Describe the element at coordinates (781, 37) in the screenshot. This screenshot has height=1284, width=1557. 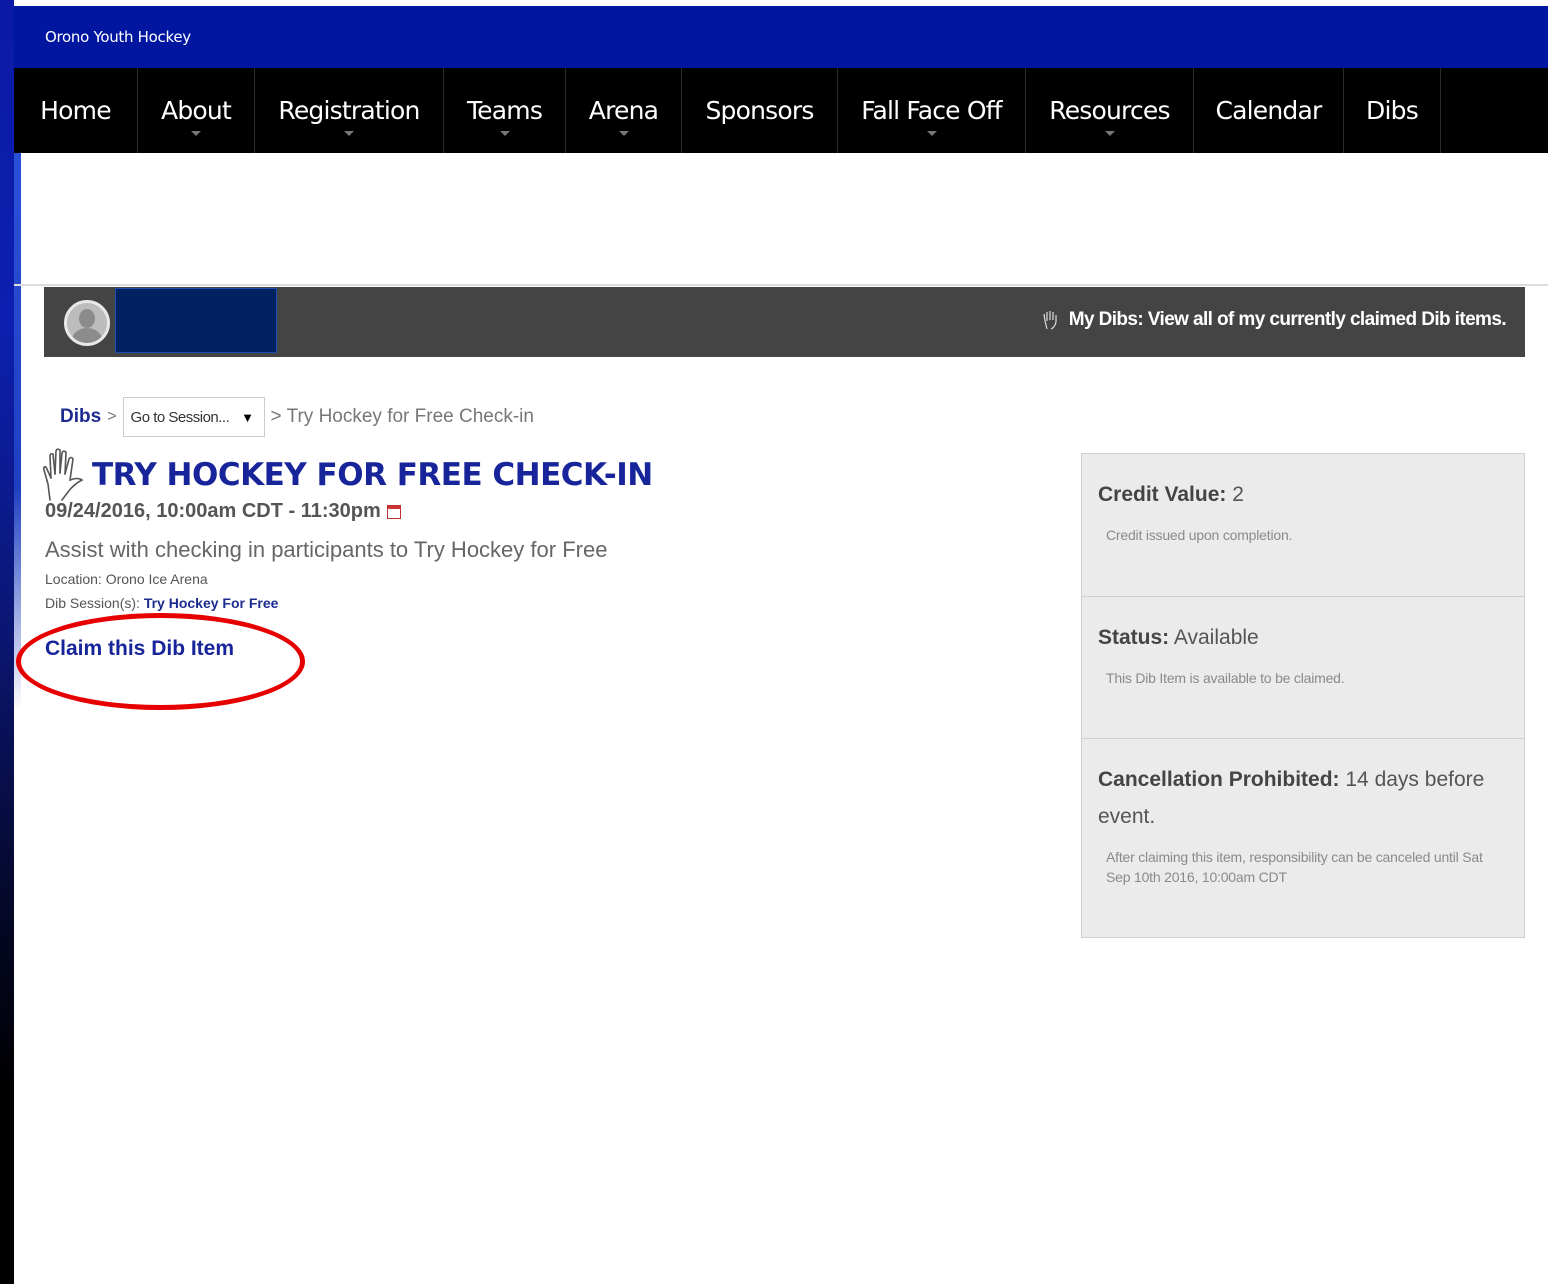
I see `site-header: Orono Youth Hockey` at that location.